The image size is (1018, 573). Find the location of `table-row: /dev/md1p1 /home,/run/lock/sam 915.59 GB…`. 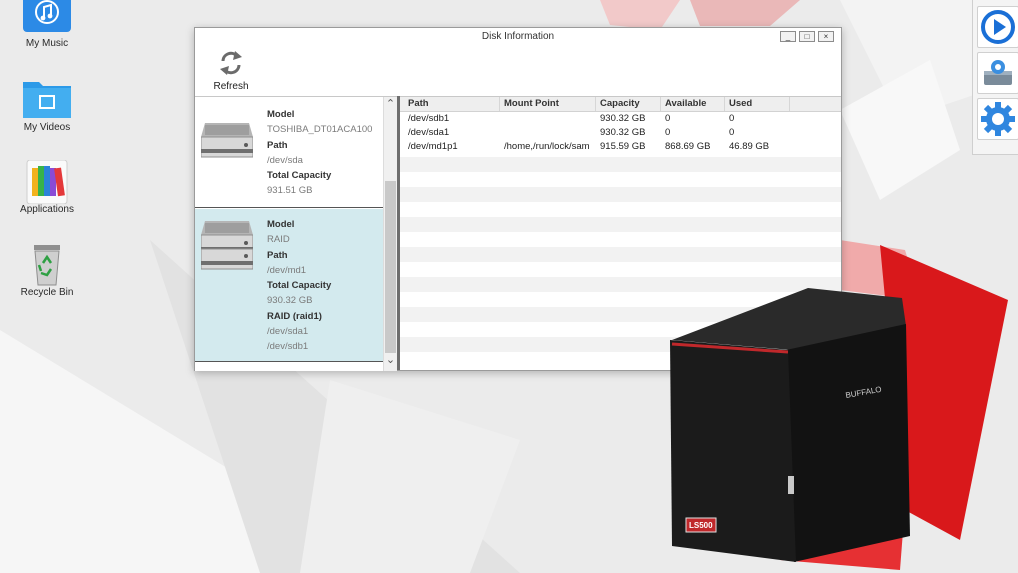

table-row: /dev/md1p1 /home,/run/lock/sam 915.59 GB… is located at coordinates (620, 147).